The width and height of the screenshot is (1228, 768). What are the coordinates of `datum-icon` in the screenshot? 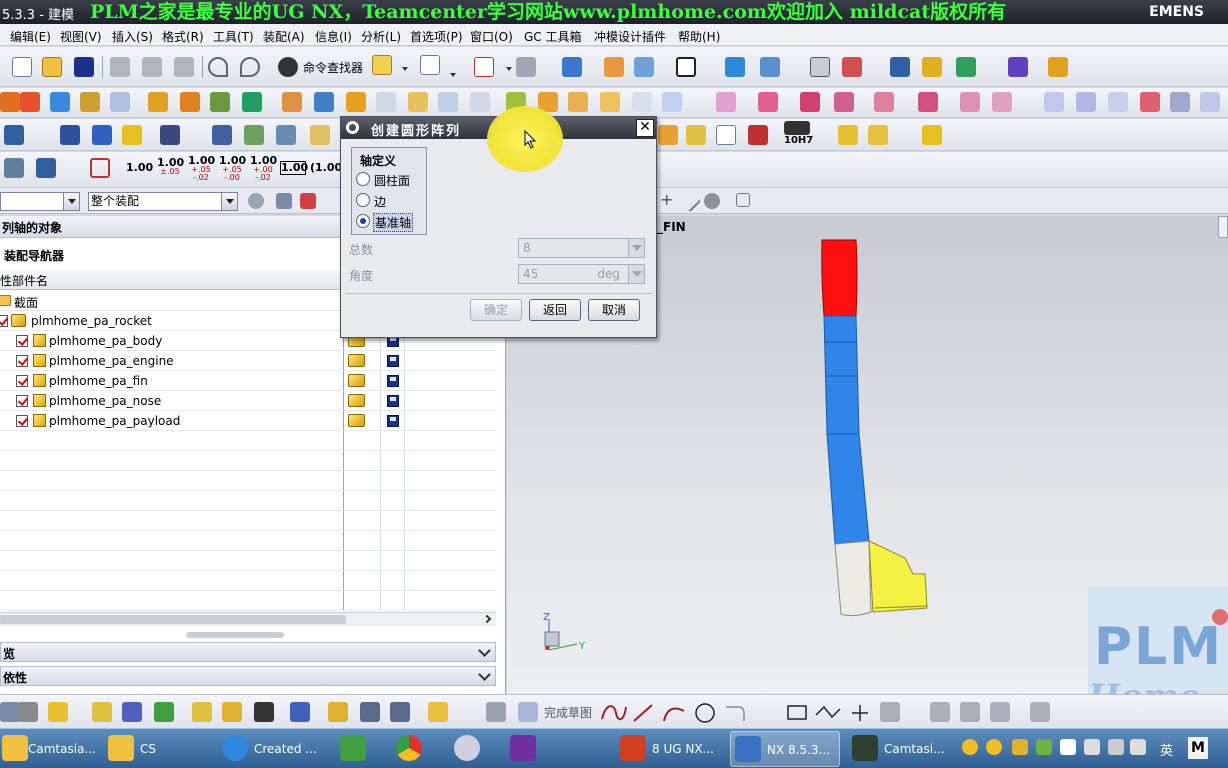 It's located at (46, 168).